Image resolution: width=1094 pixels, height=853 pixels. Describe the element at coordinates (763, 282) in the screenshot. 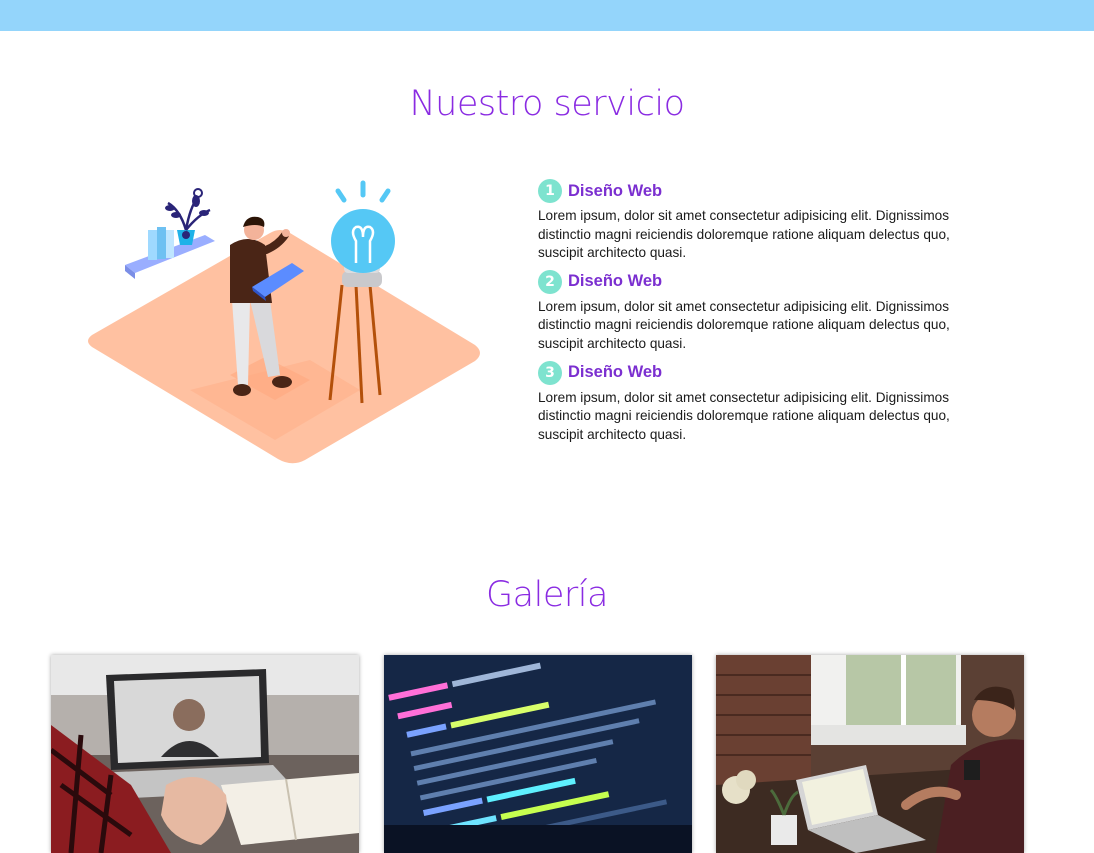

I see `service-heading: 2 Diseño Web` at that location.